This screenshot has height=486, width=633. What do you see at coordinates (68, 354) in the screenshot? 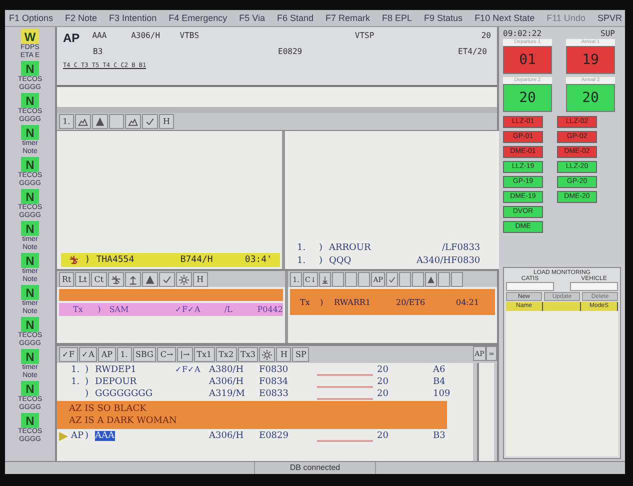
I see `toolbar-button: ✓F` at bounding box center [68, 354].